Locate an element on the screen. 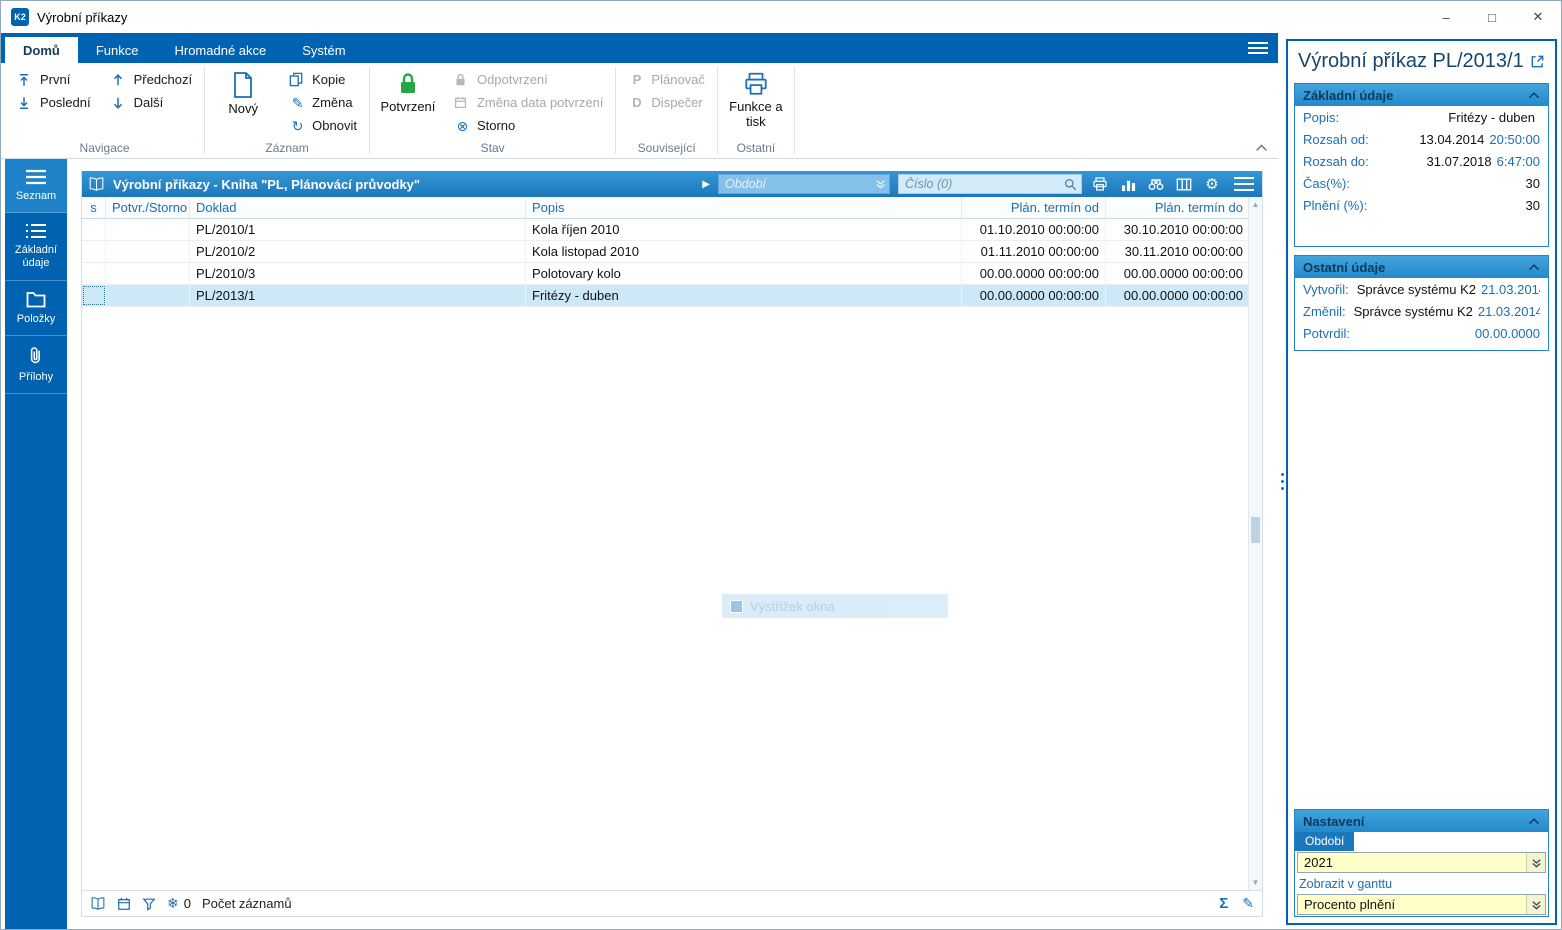 This screenshot has height=930, width=1562. next-button: Další is located at coordinates (152, 102).